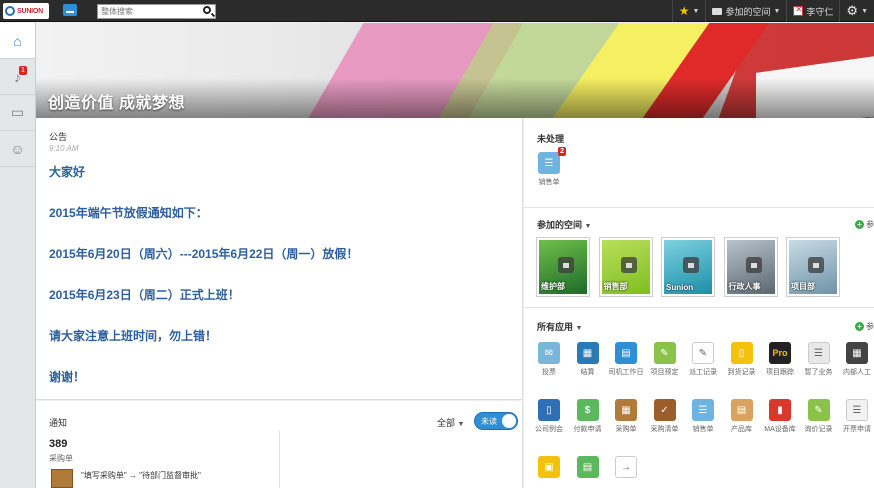  I want to click on notice-count: 389, so click(58, 444).